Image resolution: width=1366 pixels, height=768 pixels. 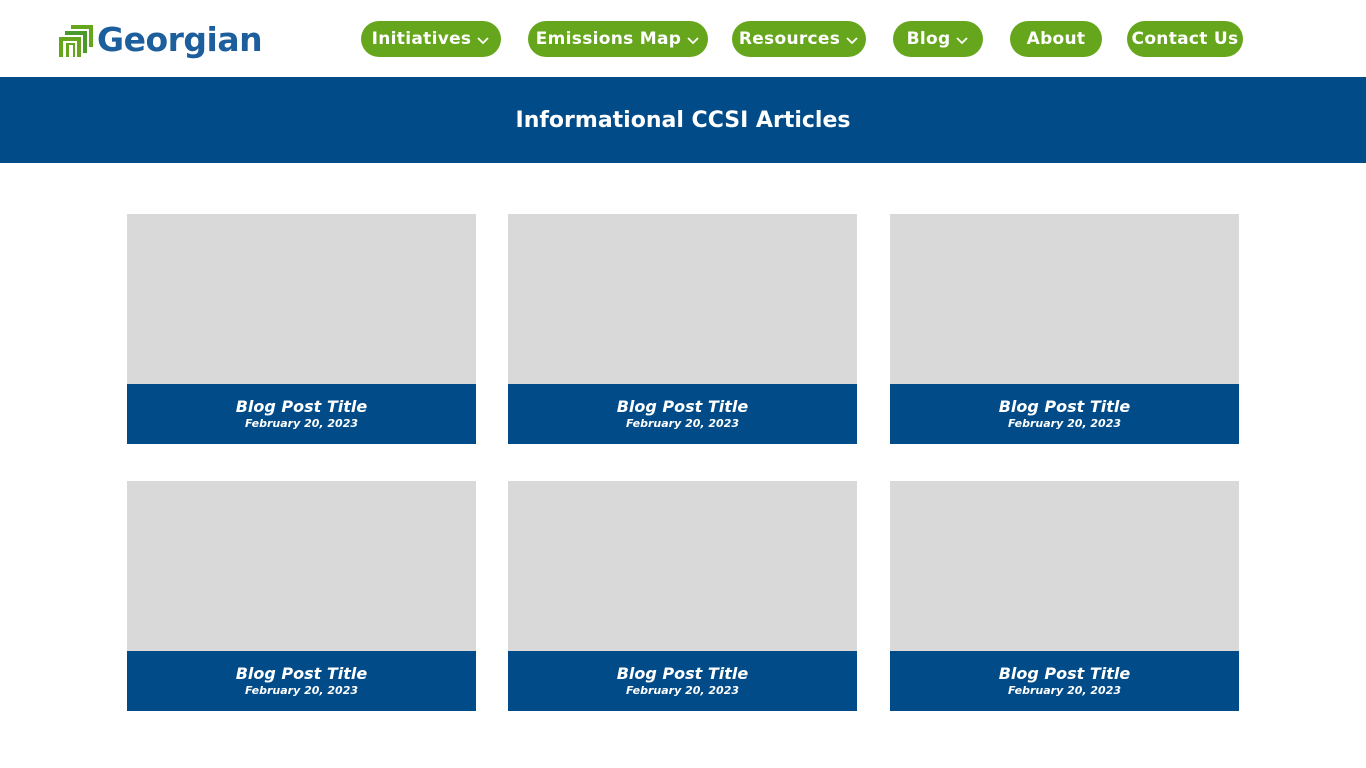 What do you see at coordinates (180, 39) in the screenshot?
I see `logo-text: Georgian` at bounding box center [180, 39].